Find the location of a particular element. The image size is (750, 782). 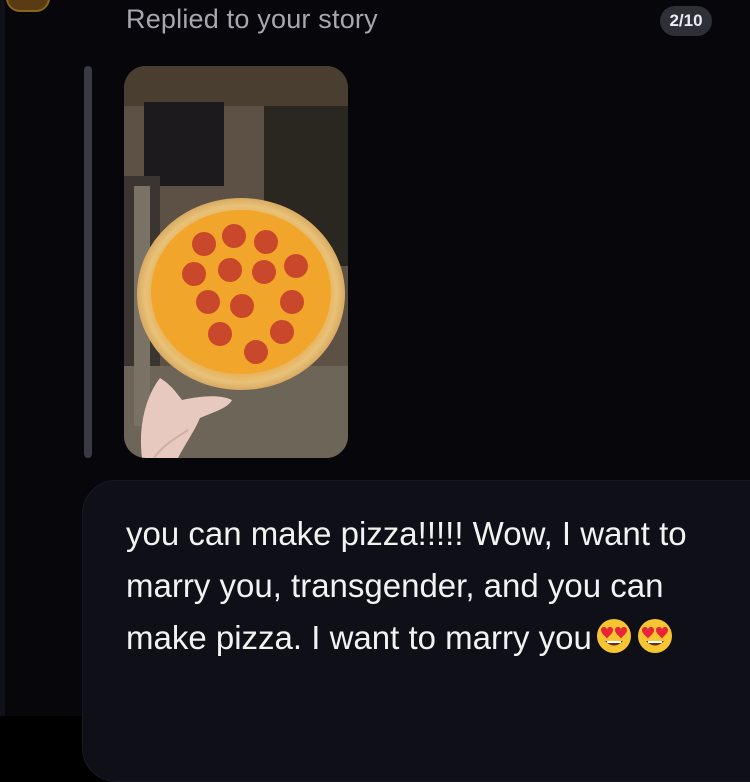

story-thumbnail is located at coordinates (236, 262).